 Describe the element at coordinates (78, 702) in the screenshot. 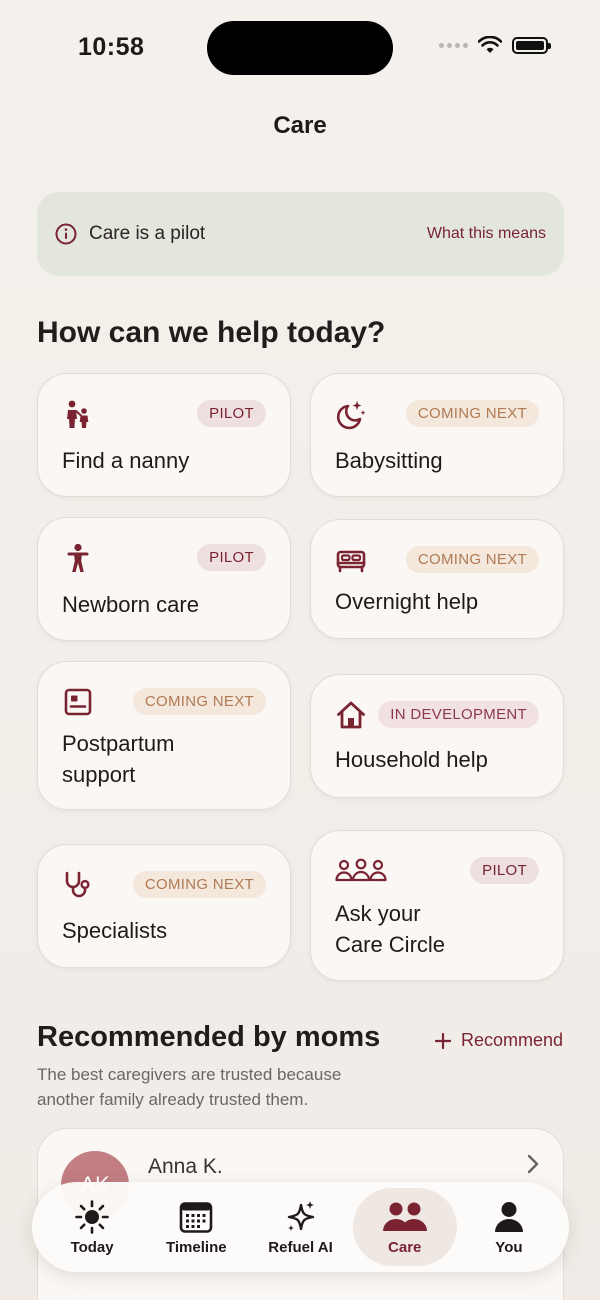

I see `id-card-icon` at that location.